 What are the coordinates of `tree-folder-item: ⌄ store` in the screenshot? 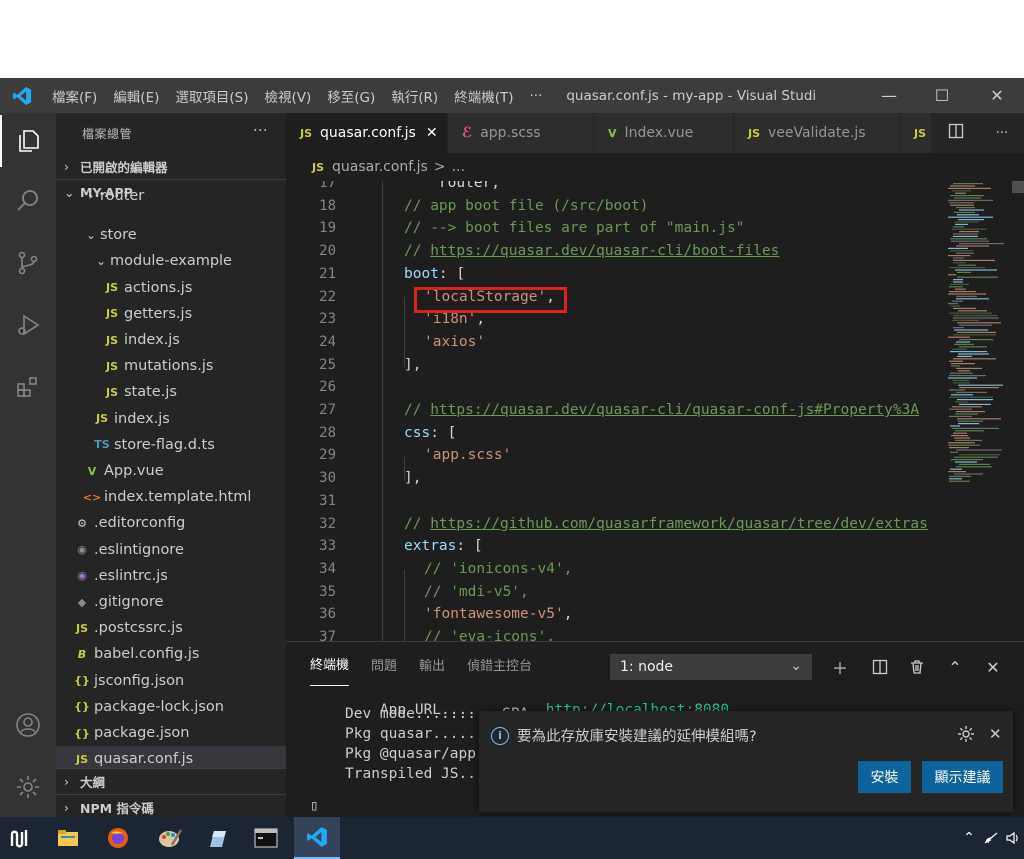 It's located at (171, 235).